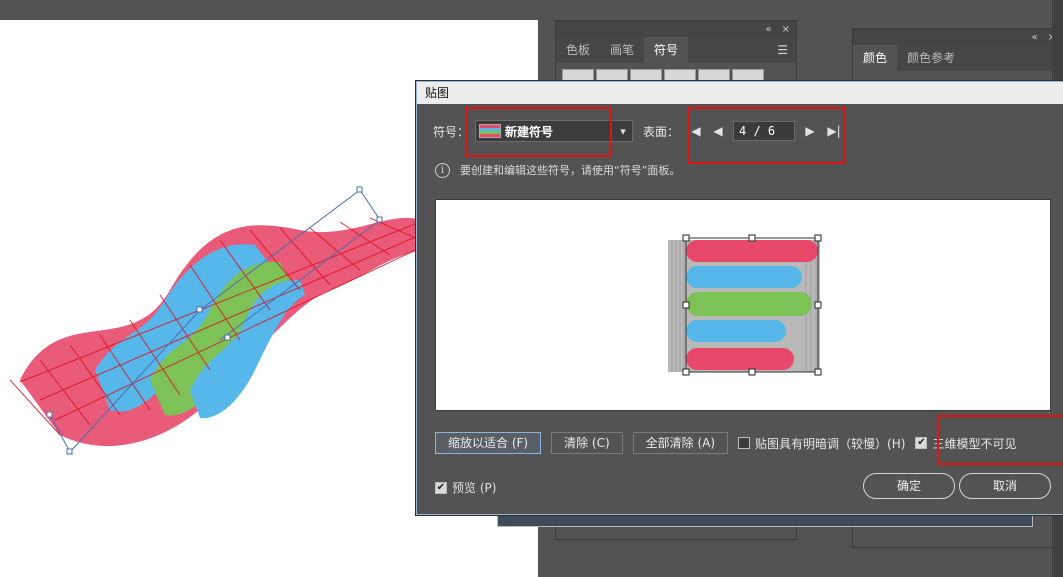  I want to click on preview-option: ✔ 预览 (P), so click(465, 487).